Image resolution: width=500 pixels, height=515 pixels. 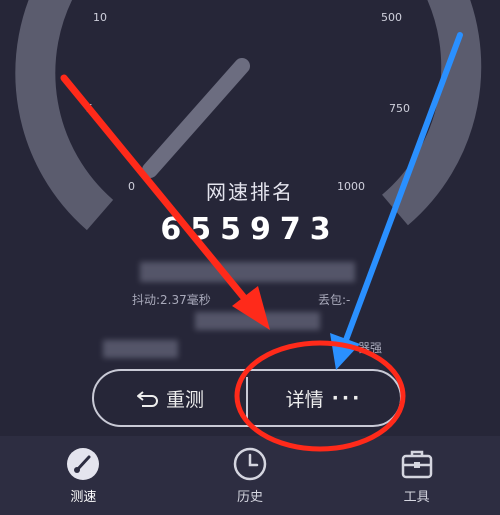 What do you see at coordinates (399, 108) in the screenshot?
I see `gauge-tick-label: 750` at bounding box center [399, 108].